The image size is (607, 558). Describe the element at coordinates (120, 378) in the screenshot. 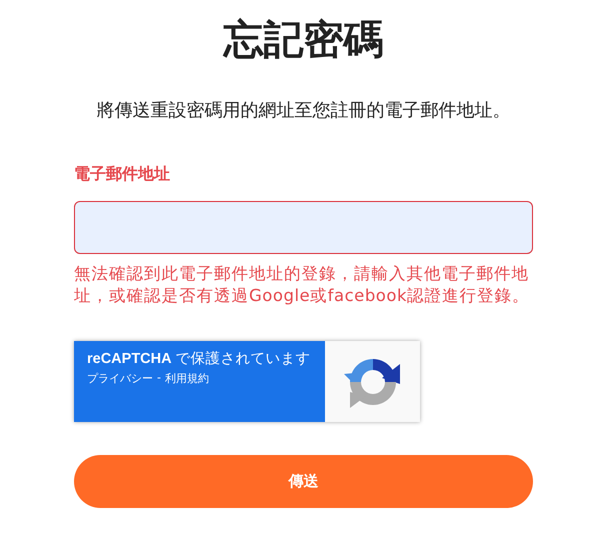

I see `recaptcha-link: プライバシー` at that location.